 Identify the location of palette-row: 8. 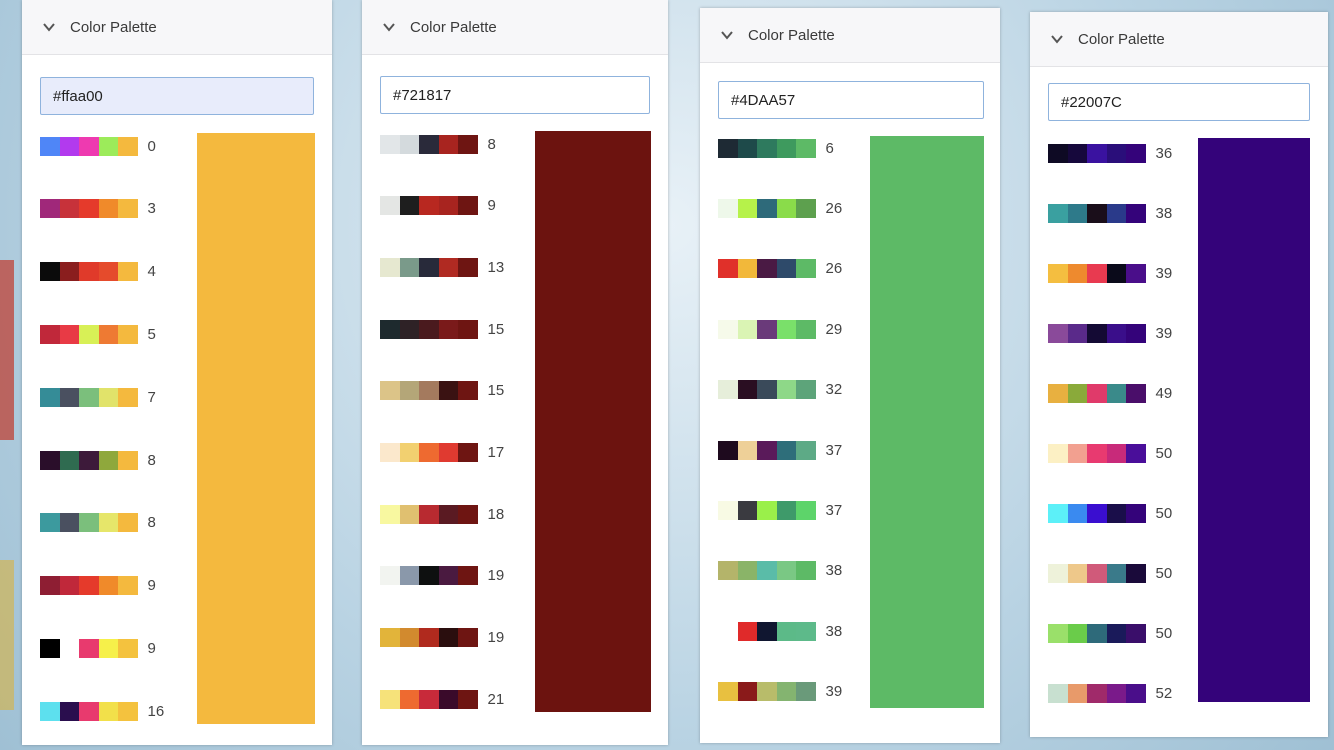
(98, 460).